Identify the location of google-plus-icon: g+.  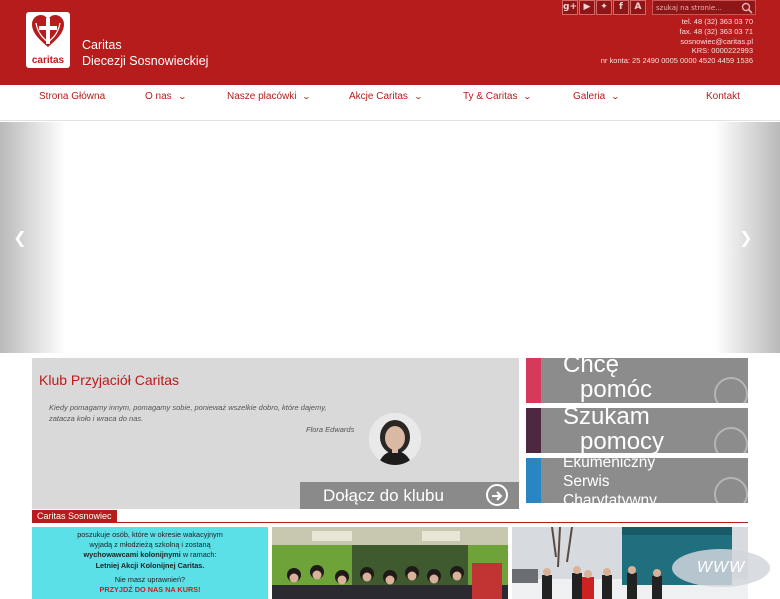
(570, 7).